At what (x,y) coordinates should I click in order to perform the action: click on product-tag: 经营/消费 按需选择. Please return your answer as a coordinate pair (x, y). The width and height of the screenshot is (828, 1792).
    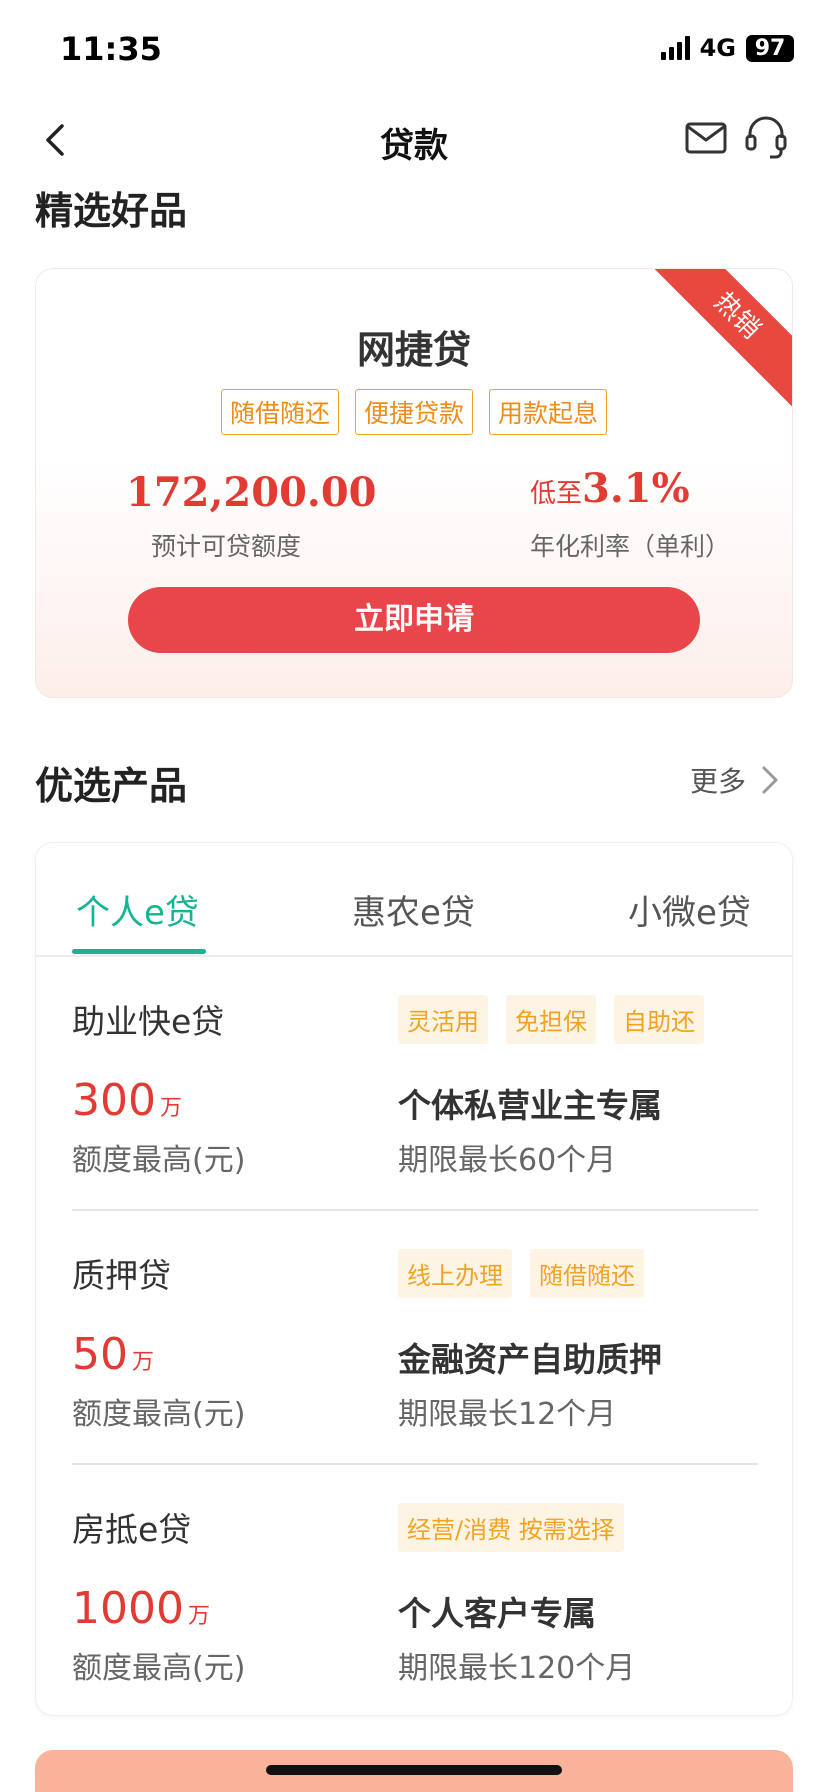
    Looking at the image, I should click on (511, 1527).